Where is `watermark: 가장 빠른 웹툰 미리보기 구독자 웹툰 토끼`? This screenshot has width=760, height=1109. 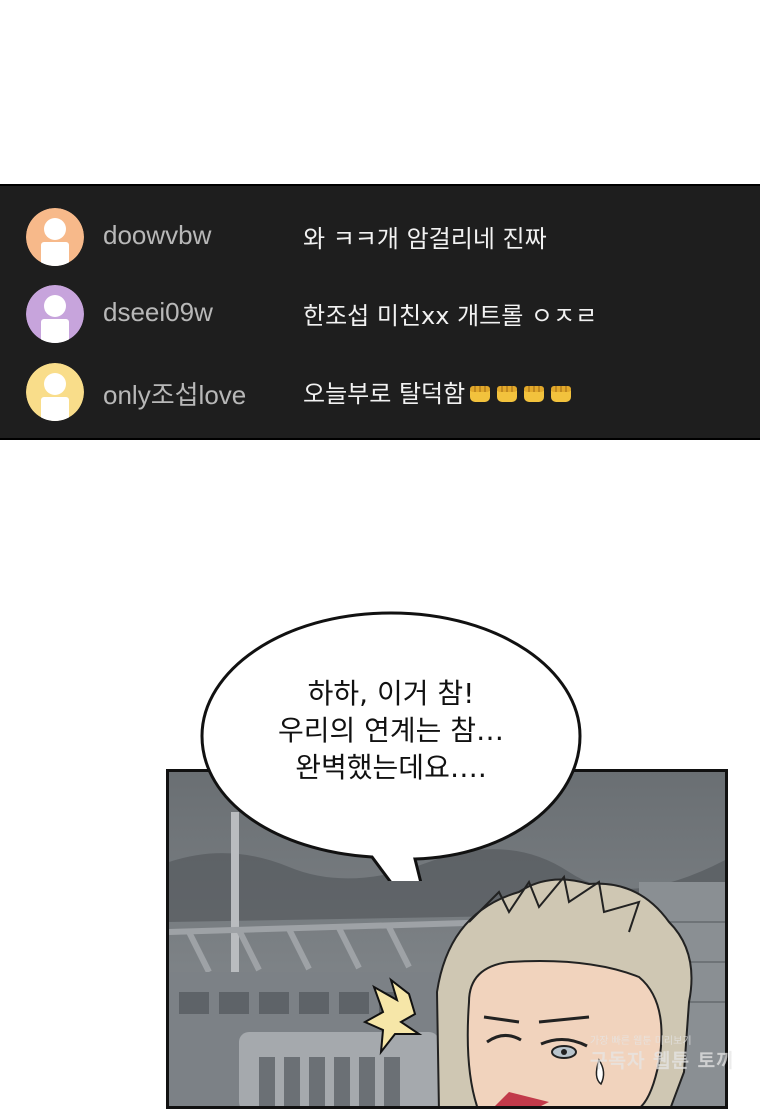
watermark: 가장 빠른 웹툰 미리보기 구독자 웹툰 토끼 is located at coordinates (665, 1052).